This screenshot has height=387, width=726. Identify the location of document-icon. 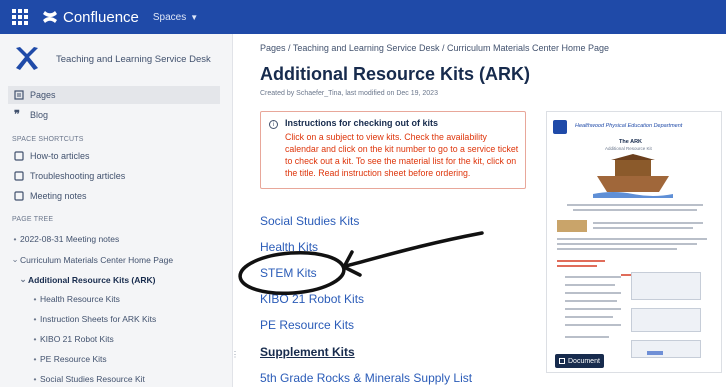
(562, 361).